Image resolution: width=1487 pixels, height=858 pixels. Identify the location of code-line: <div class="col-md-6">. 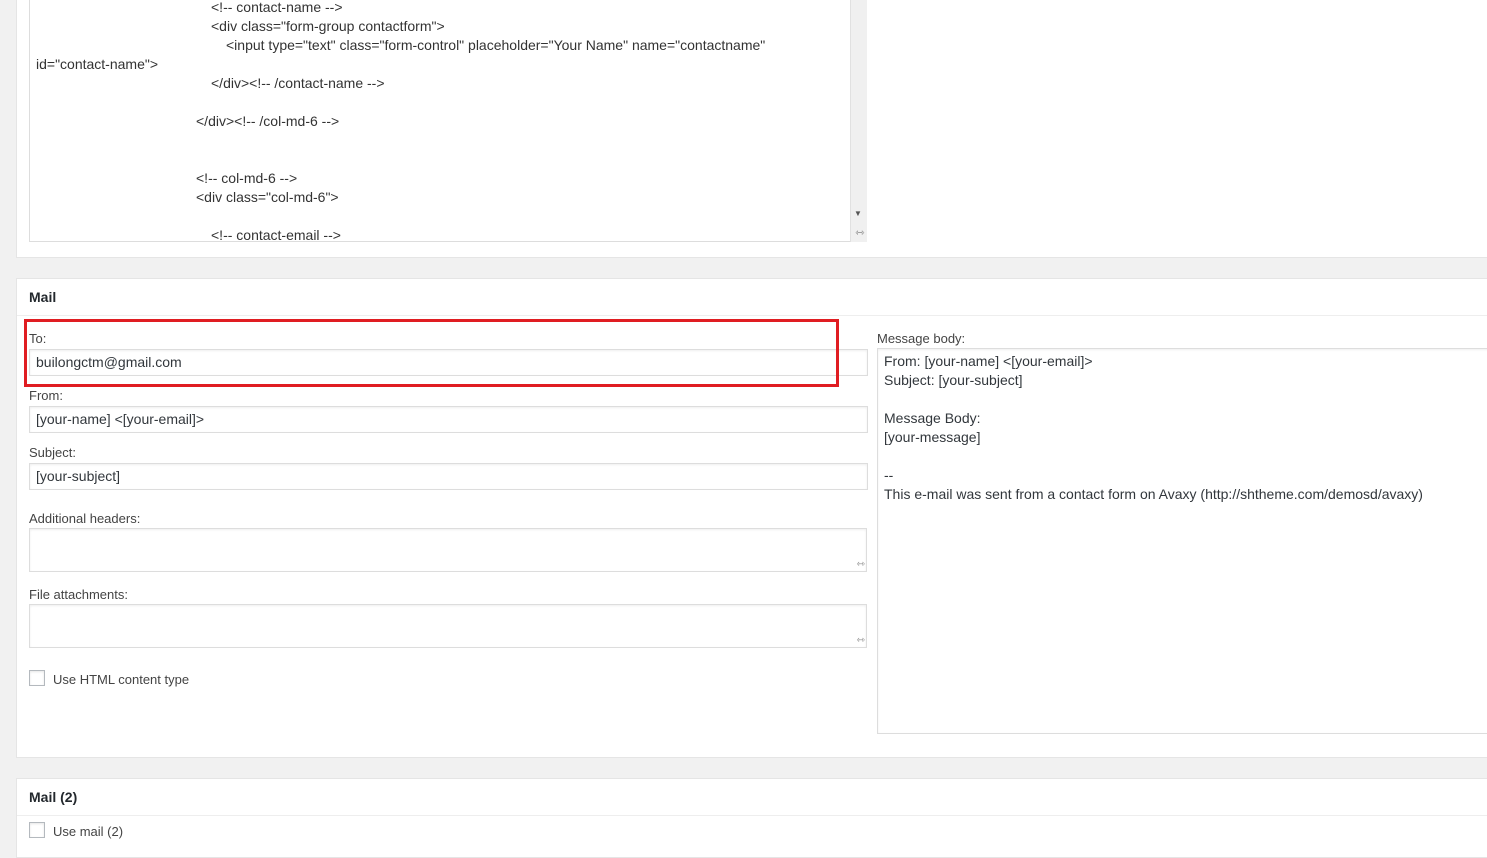
(267, 197).